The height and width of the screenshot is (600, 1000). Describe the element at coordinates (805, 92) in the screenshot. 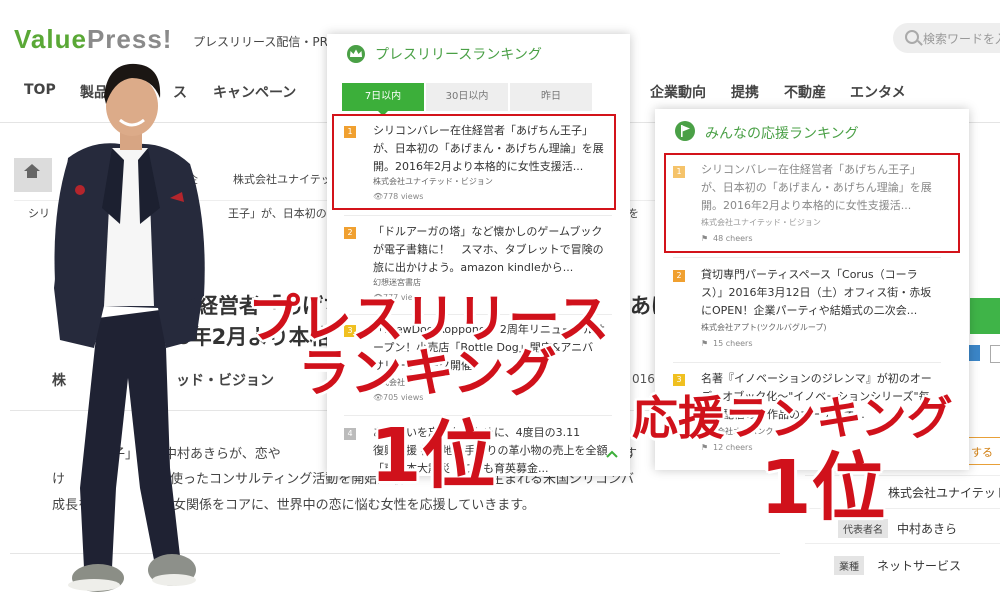

I see `nav-item-realestate: 不動産` at that location.